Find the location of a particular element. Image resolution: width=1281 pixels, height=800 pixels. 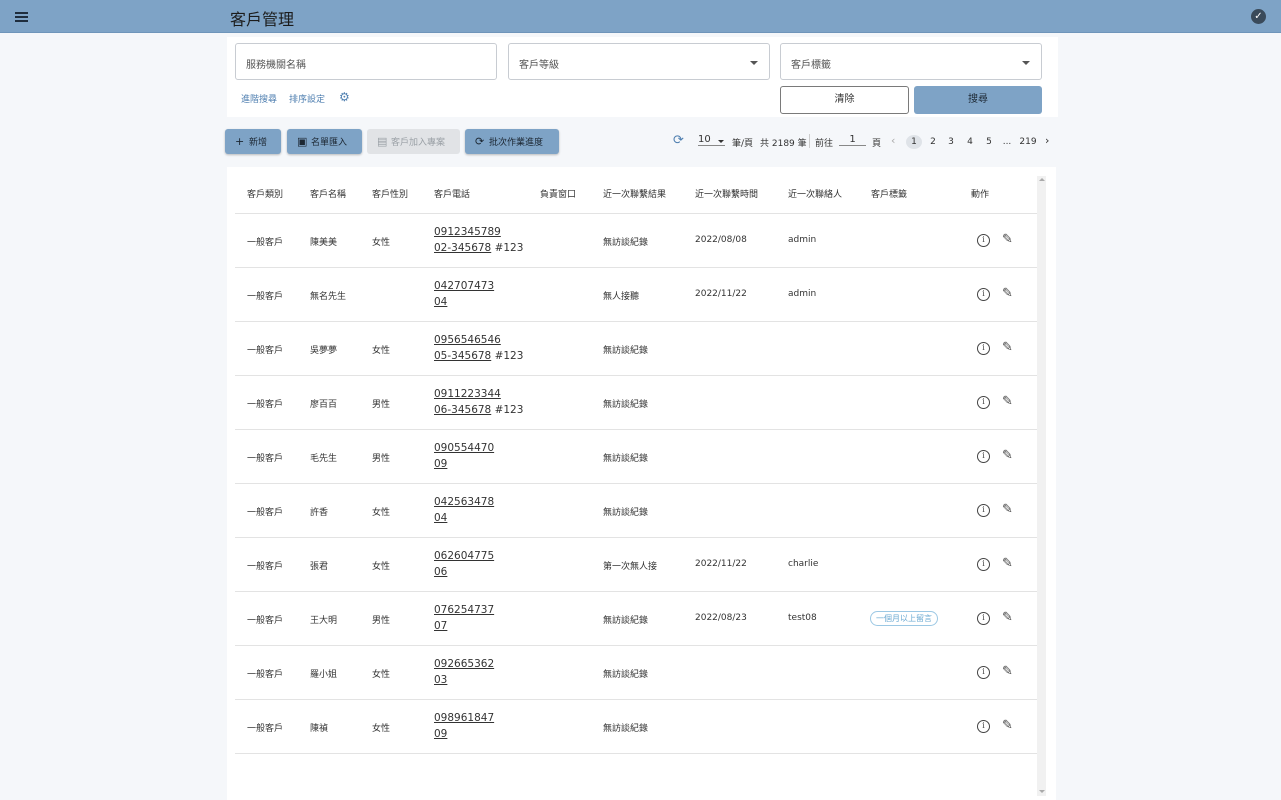

table-row: 一般客戶 羅小姐 女性 092665362 03 無訪談紀錄 i ✎ is located at coordinates (636, 673).